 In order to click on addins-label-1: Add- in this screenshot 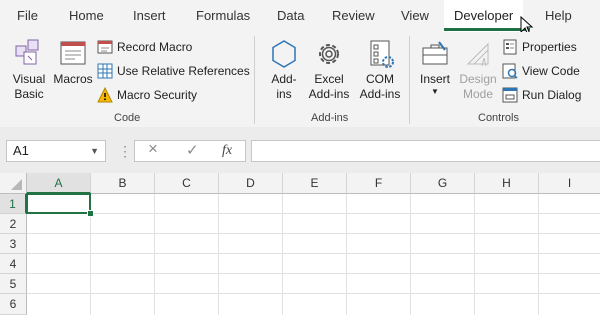, I will do `click(284, 79)`.